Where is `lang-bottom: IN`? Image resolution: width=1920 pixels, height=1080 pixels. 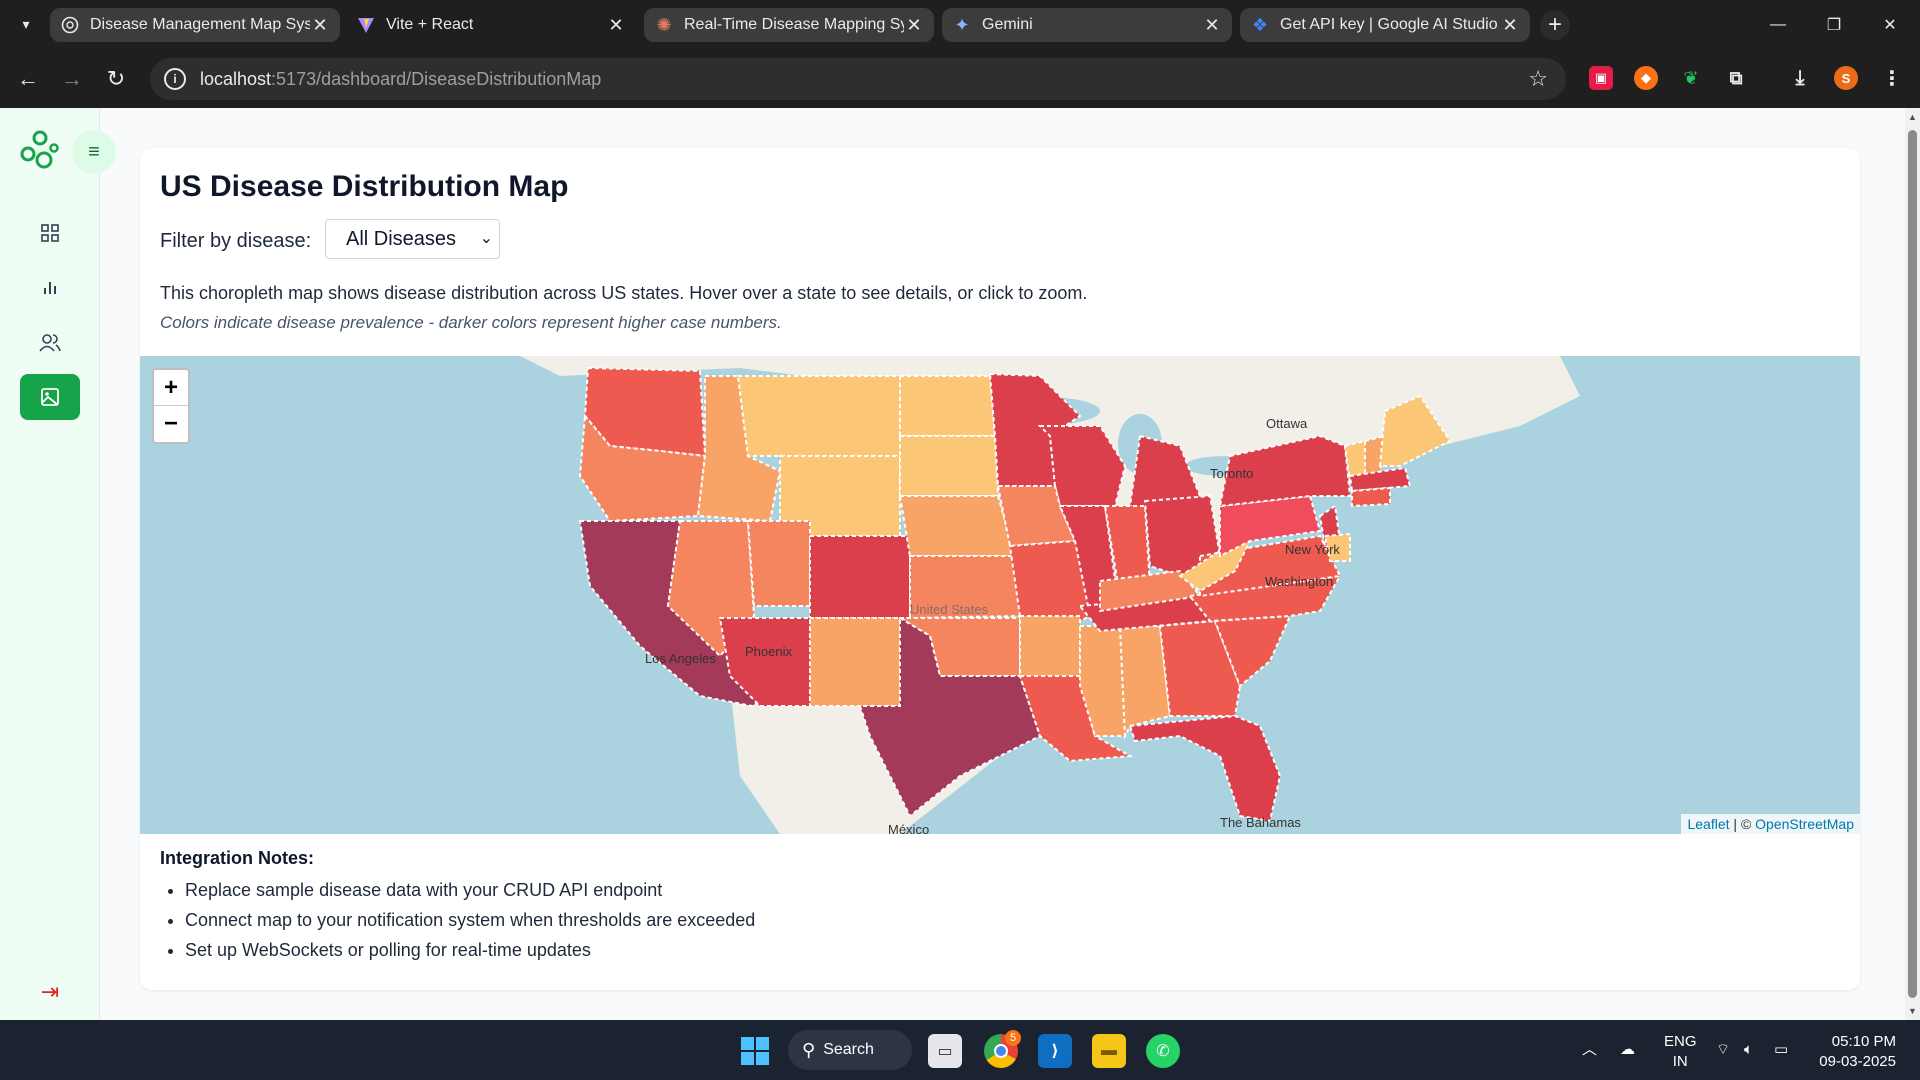
lang-bottom: IN is located at coordinates (1680, 1061).